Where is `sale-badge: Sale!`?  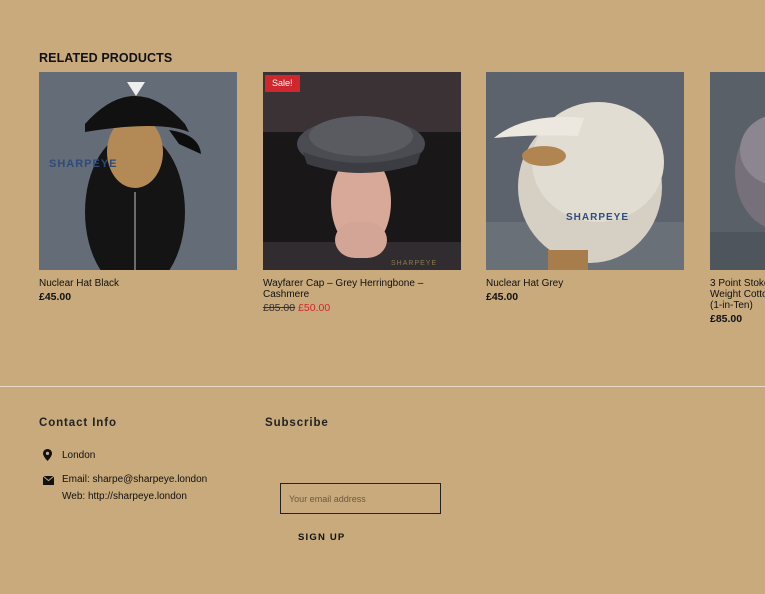
sale-badge: Sale! is located at coordinates (282, 83).